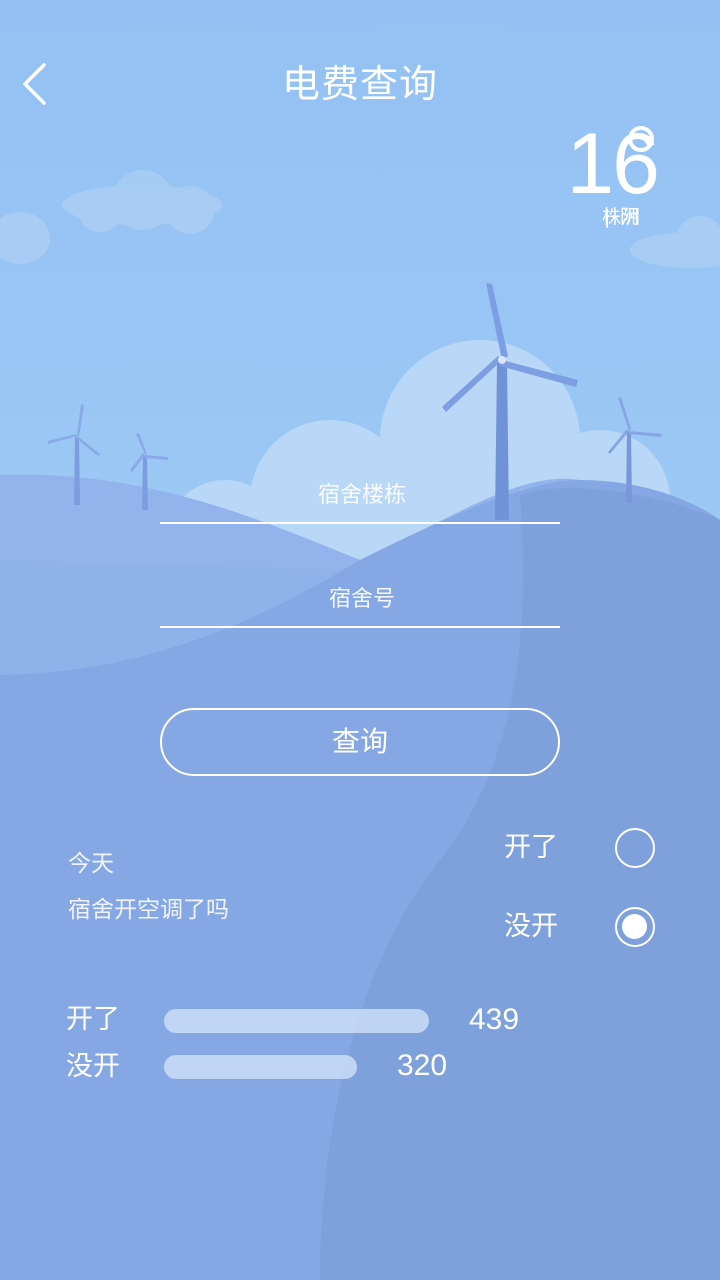 This screenshot has width=720, height=1280. Describe the element at coordinates (494, 1019) in the screenshot. I see `stat-on-value: 439` at that location.